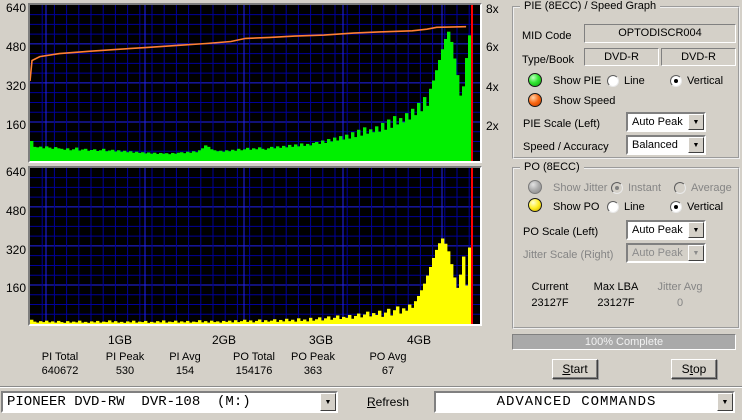 The image size is (742, 420). What do you see at coordinates (657, 253) in the screenshot?
I see `jitter-scale-value: Auto Peak` at bounding box center [657, 253].